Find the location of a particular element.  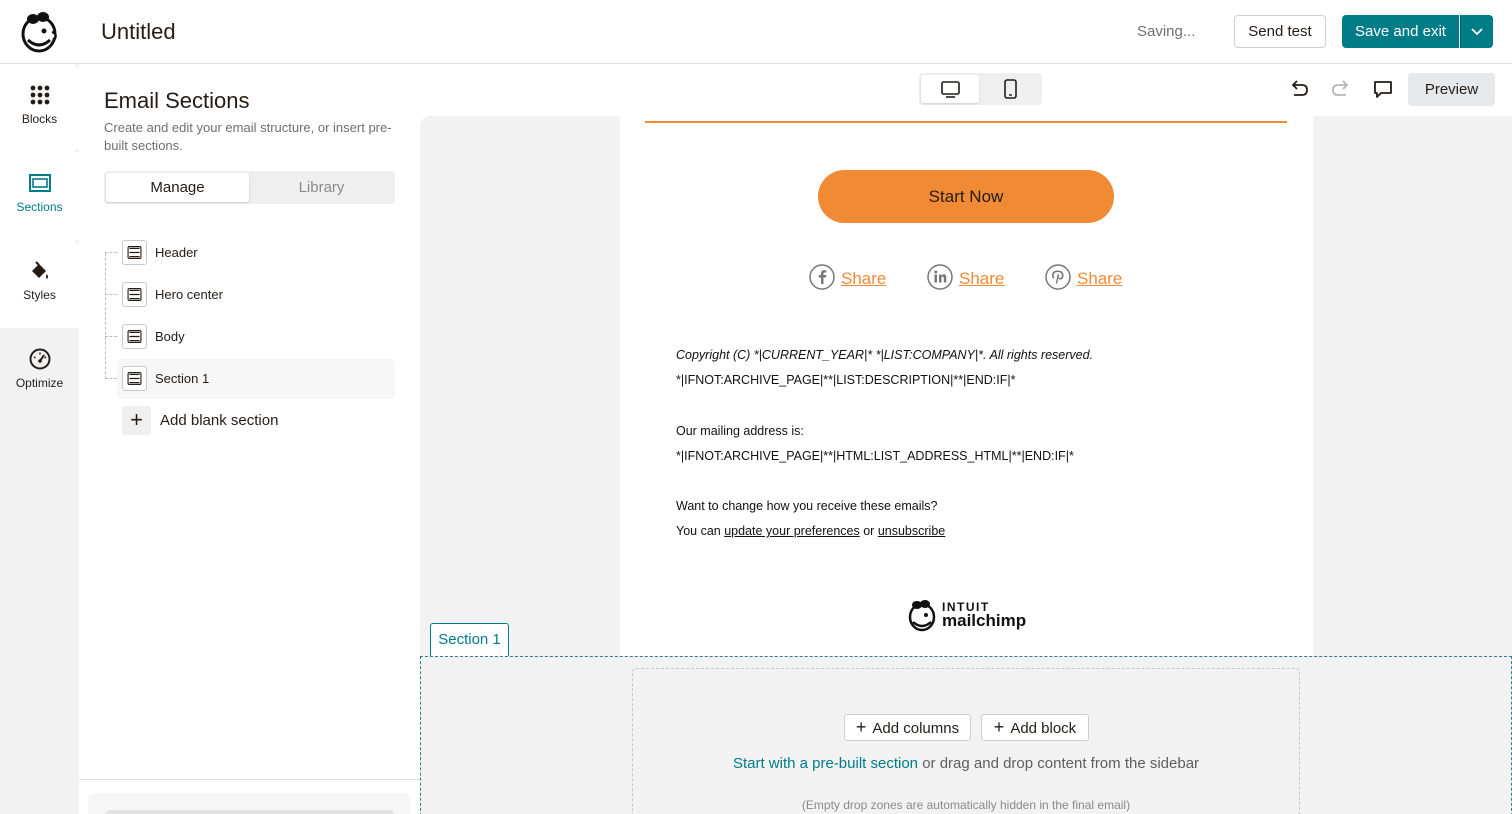

unsubscribe-link: unsubscribe is located at coordinates (911, 531).